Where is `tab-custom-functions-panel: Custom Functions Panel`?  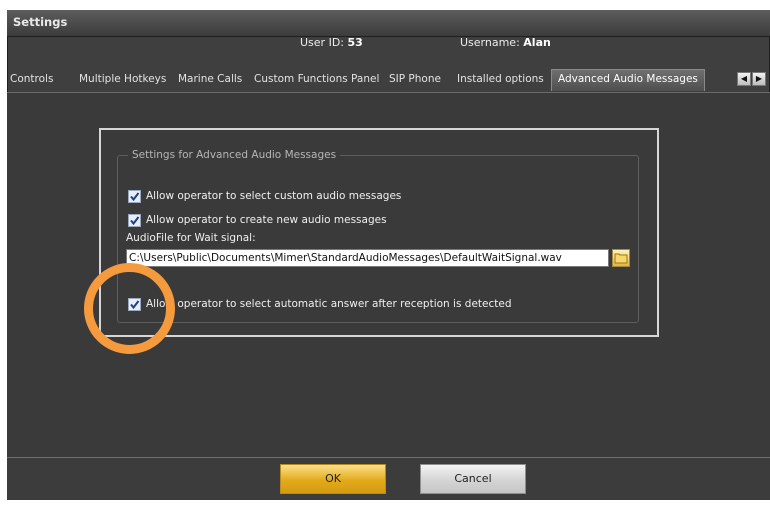 tab-custom-functions-panel: Custom Functions Panel is located at coordinates (316, 79).